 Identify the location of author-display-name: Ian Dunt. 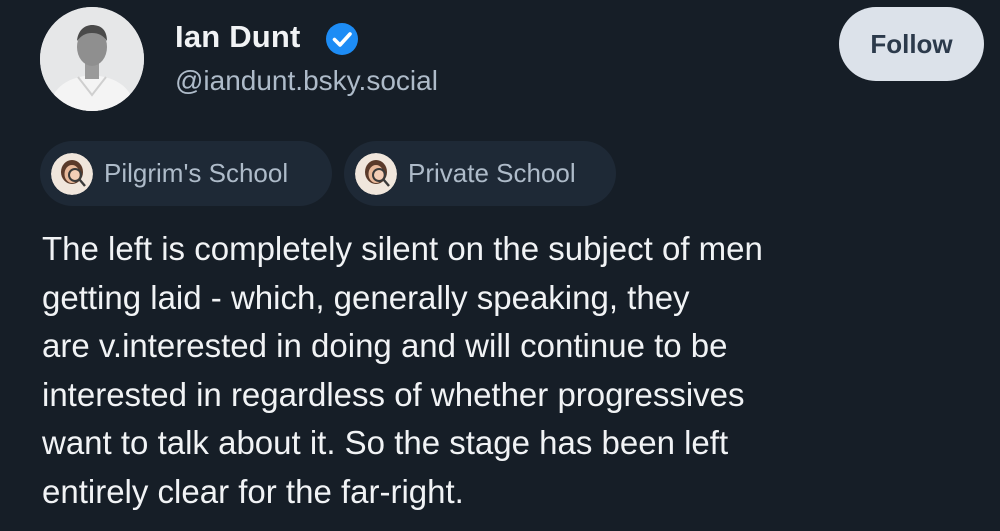
(238, 37).